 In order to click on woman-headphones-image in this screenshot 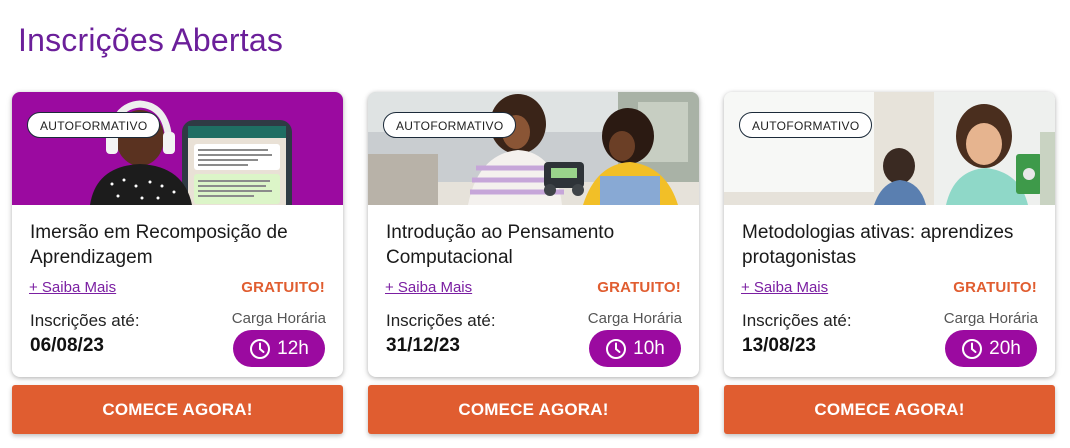, I will do `click(177, 148)`.